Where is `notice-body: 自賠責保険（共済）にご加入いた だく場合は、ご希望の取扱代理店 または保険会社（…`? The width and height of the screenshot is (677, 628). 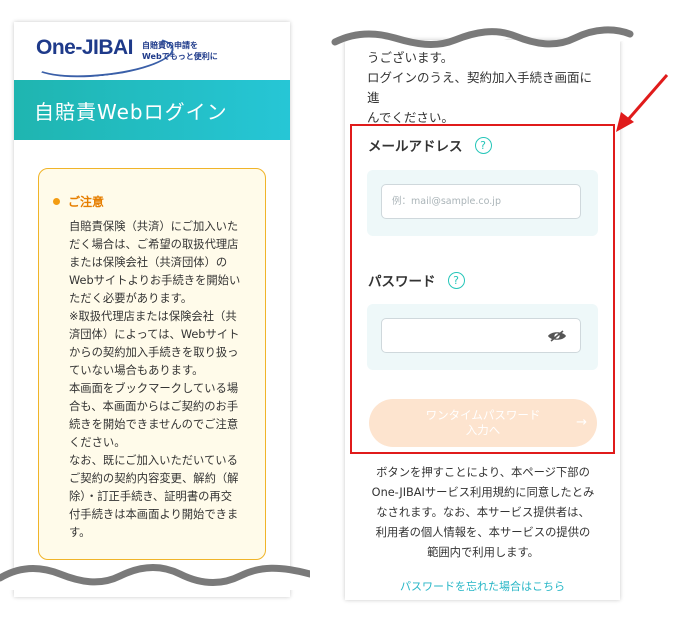 notice-body: 自賠責保険（共済）にご加入いた だく場合は、ご希望の取扱代理店 または保険会社（… is located at coordinates (155, 379).